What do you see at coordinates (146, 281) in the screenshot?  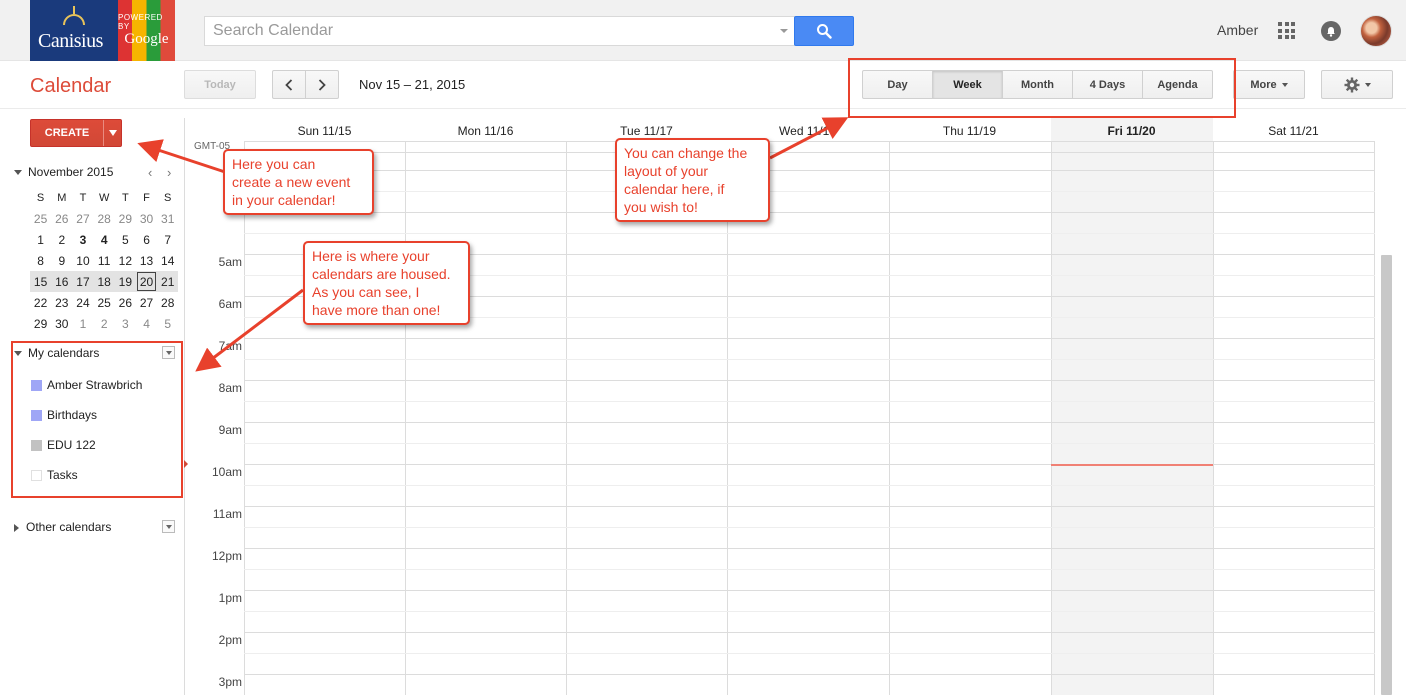 I see `mini-day-today: 20` at bounding box center [146, 281].